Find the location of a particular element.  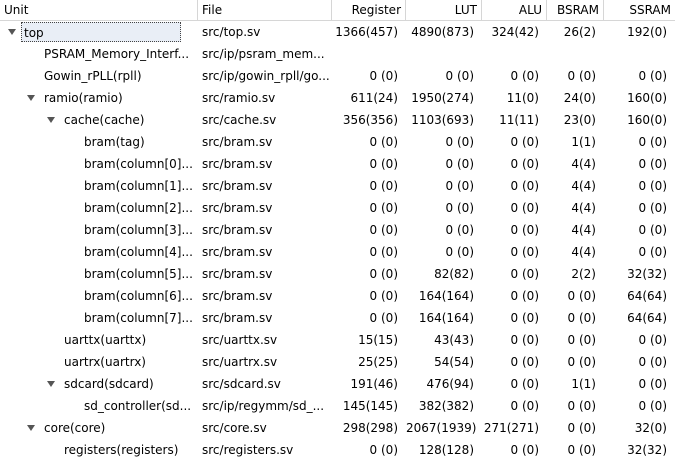

header-register: Register is located at coordinates (369, 10).